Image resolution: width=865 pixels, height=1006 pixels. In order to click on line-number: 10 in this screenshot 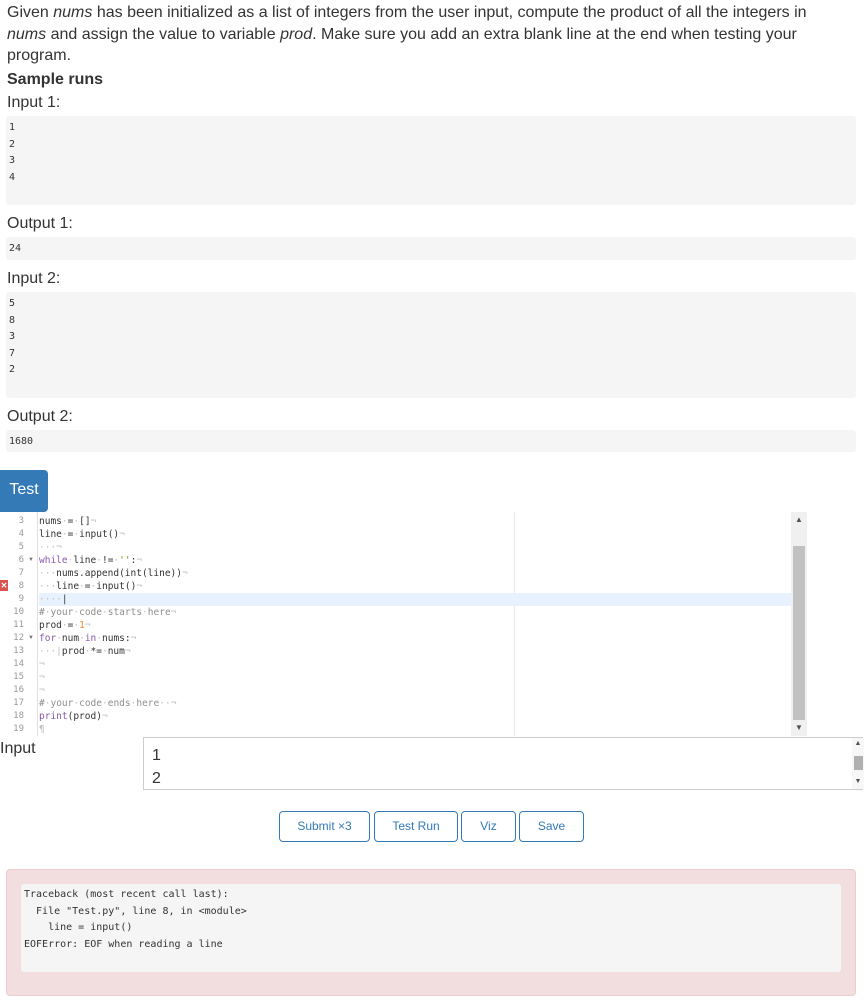, I will do `click(18, 612)`.